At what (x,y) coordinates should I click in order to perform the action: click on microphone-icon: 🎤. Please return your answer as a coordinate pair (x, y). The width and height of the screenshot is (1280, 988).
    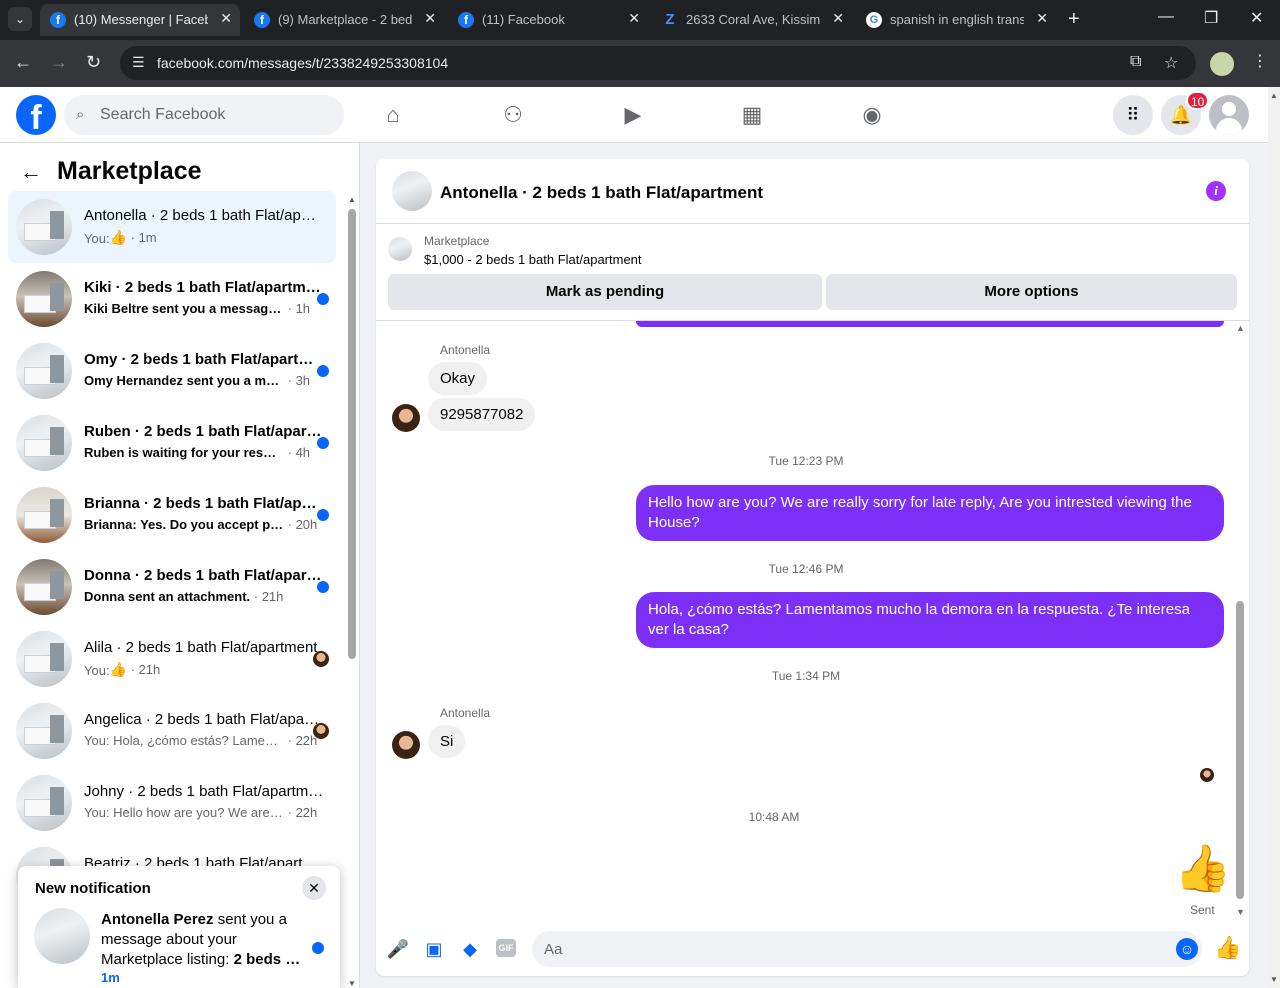
    Looking at the image, I should click on (398, 949).